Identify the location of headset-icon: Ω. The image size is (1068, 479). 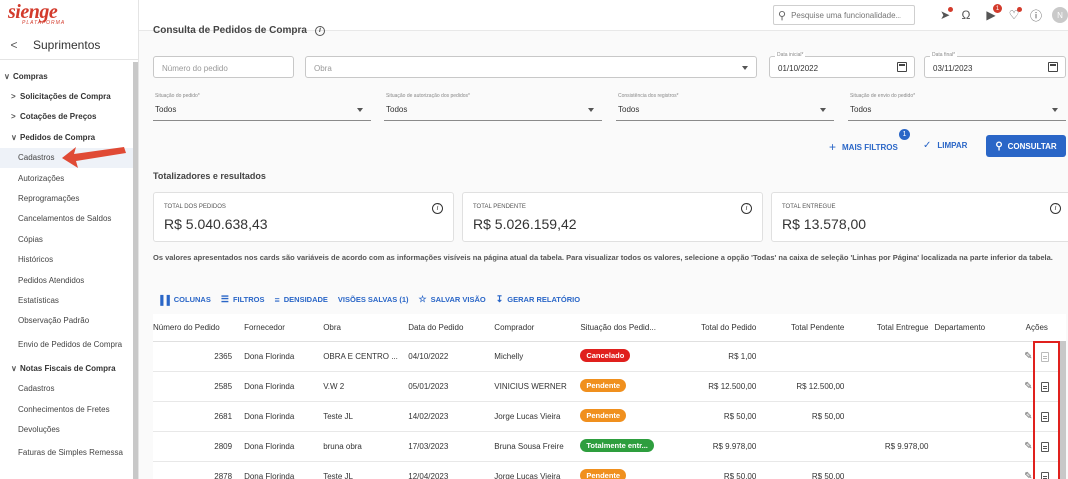
(966, 15).